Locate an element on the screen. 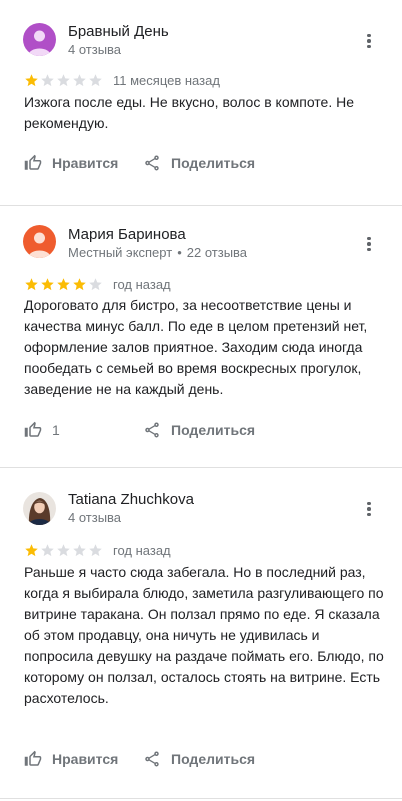 This screenshot has width=402, height=801. rating-row: 11 месяцев назад is located at coordinates (122, 80).